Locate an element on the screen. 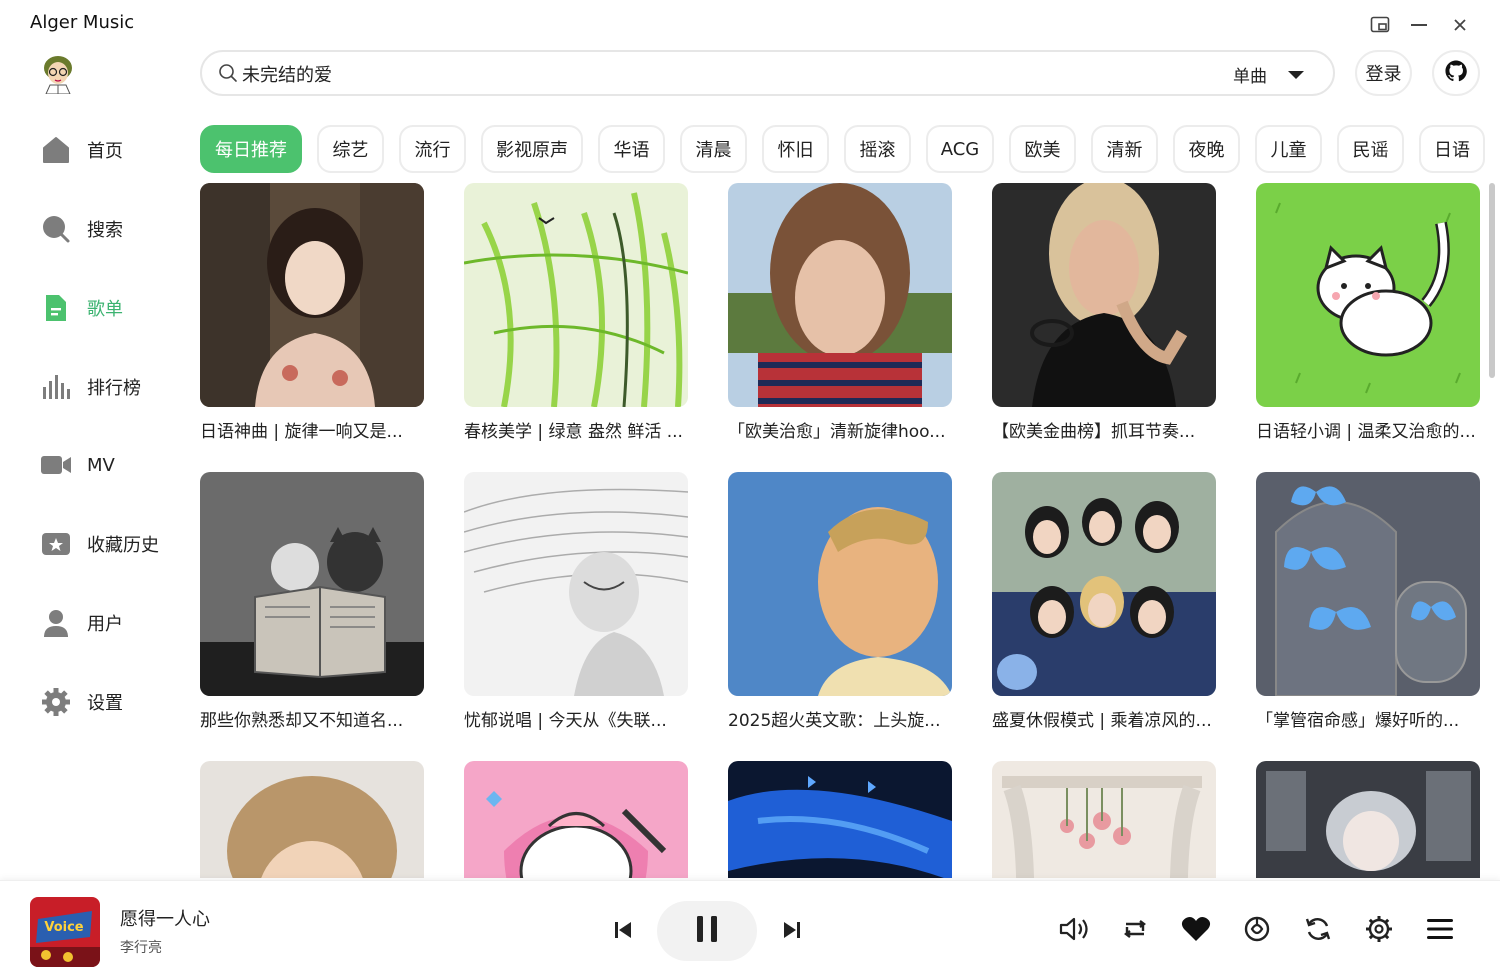 This screenshot has width=1500, height=978. app-title: Alger Music is located at coordinates (82, 22).